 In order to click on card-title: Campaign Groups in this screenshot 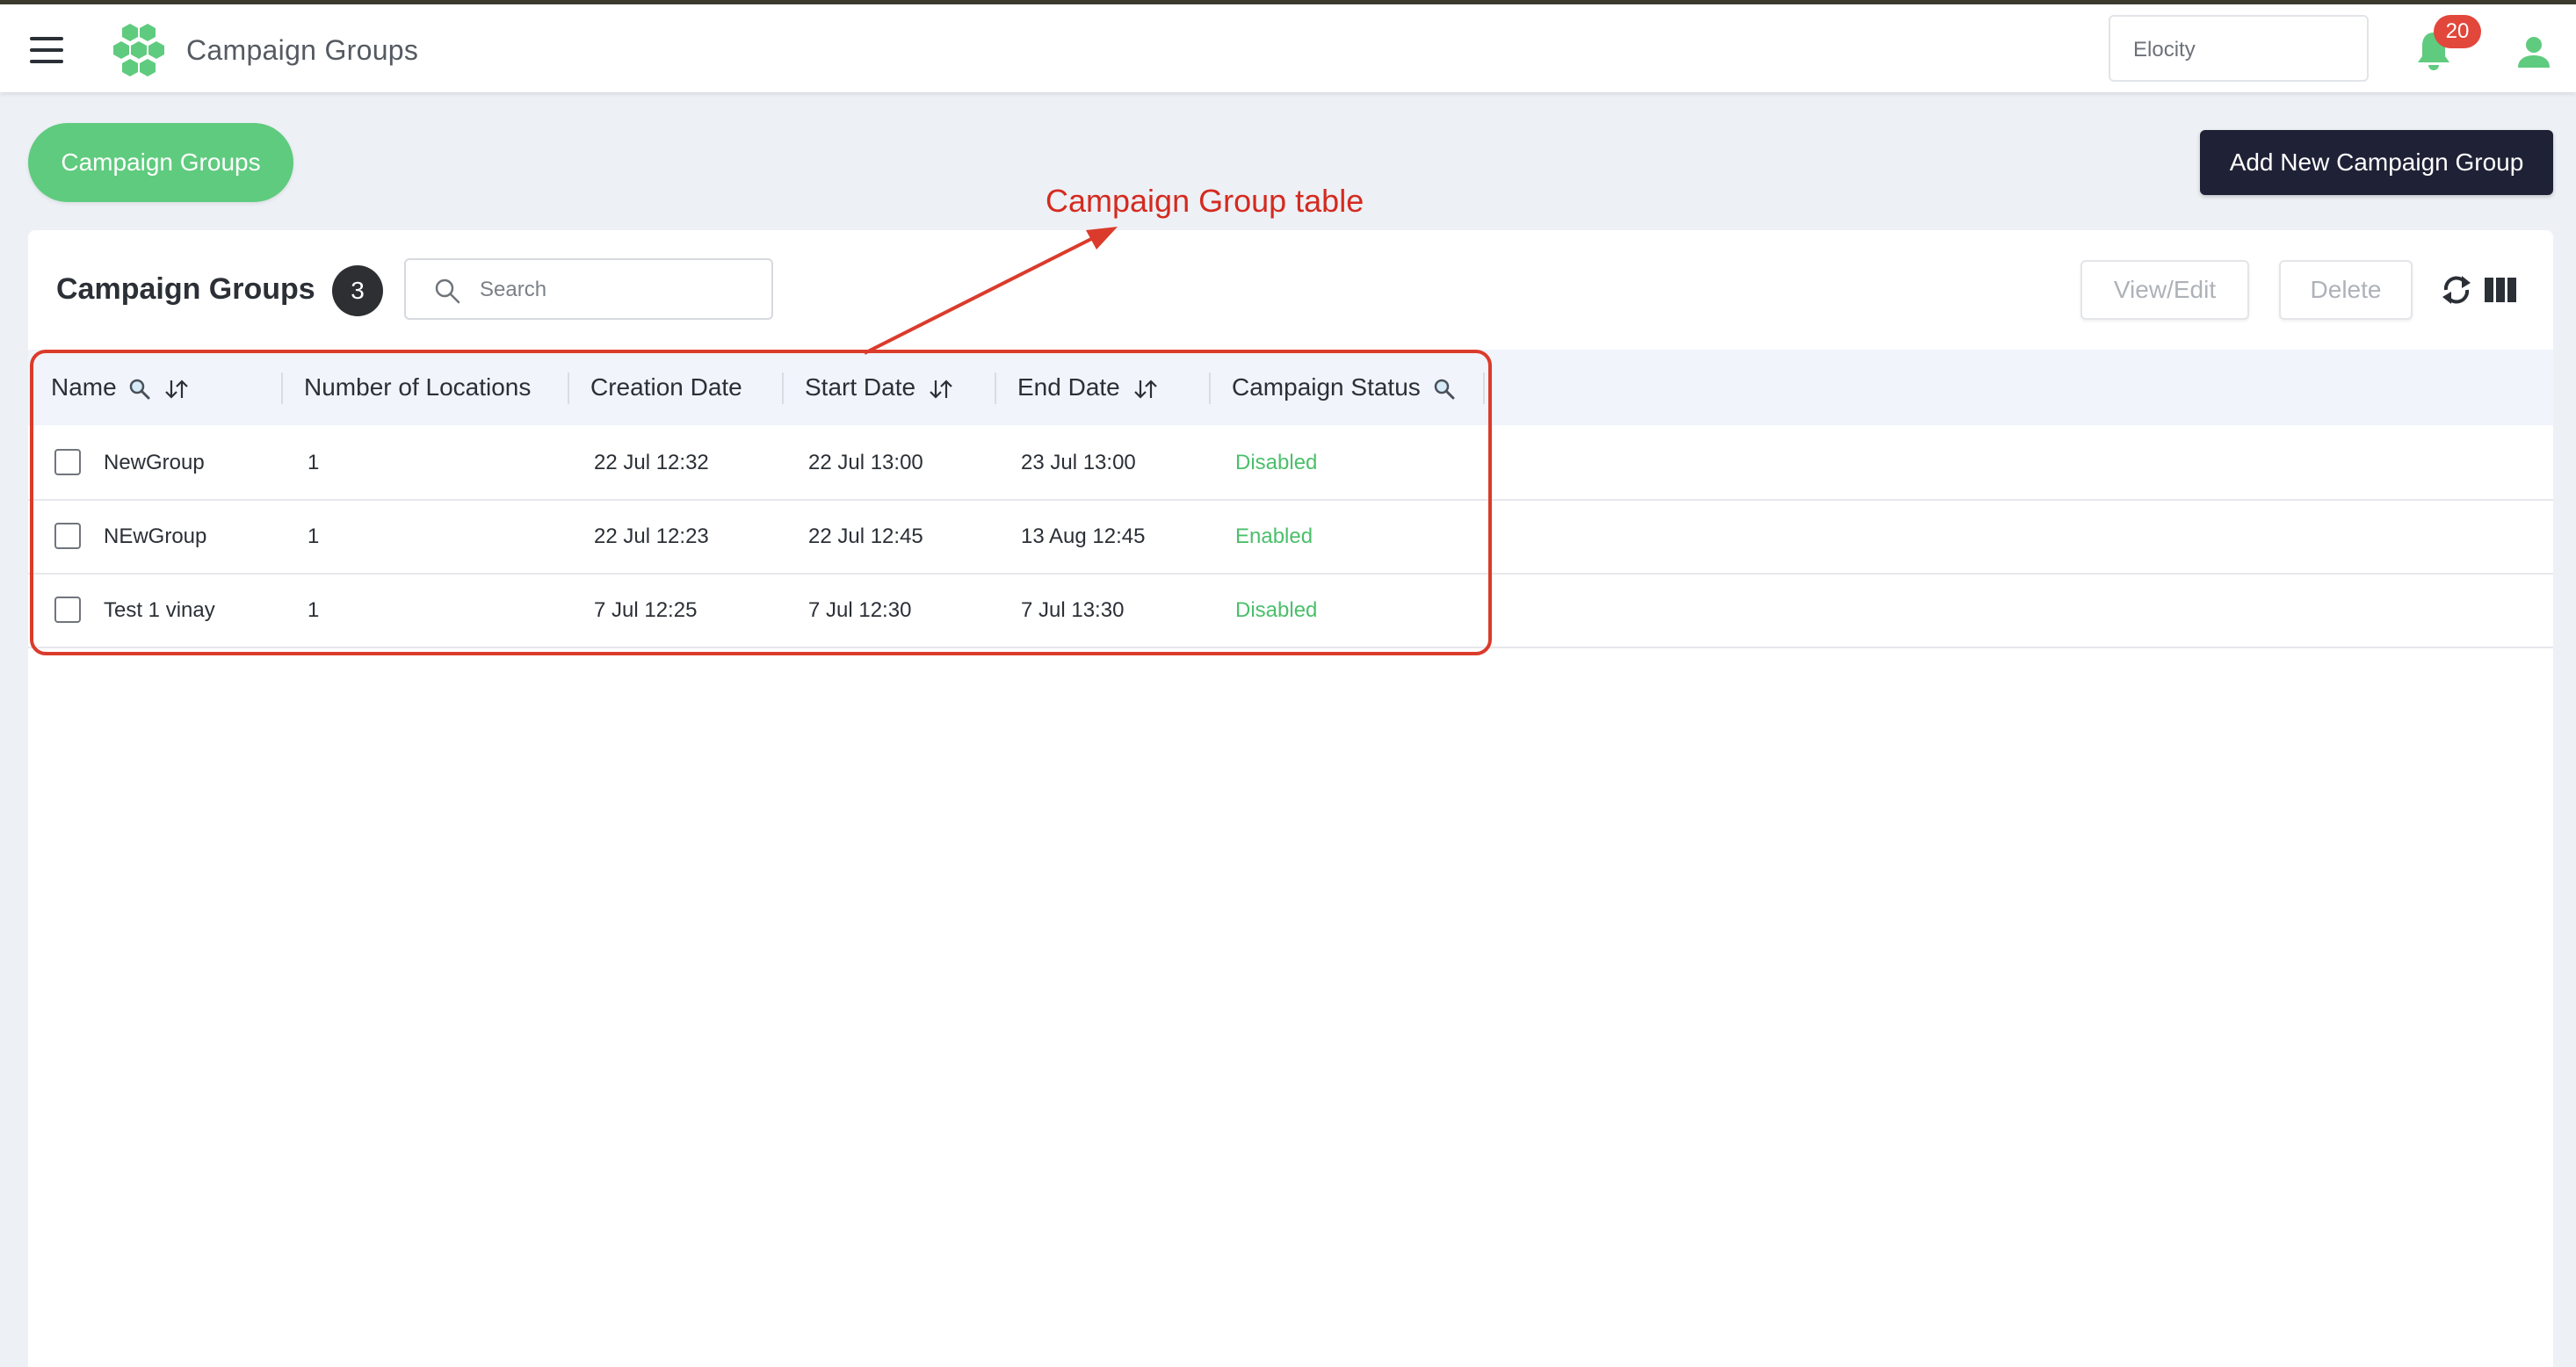, I will do `click(185, 289)`.